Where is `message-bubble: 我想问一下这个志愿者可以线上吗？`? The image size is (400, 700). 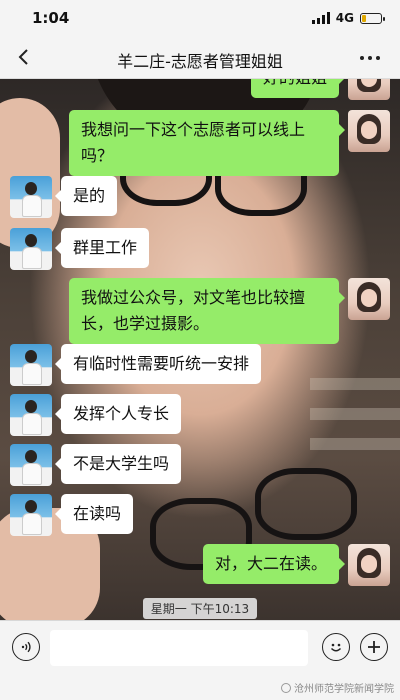 message-bubble: 我想问一下这个志愿者可以线上吗？ is located at coordinates (207, 143).